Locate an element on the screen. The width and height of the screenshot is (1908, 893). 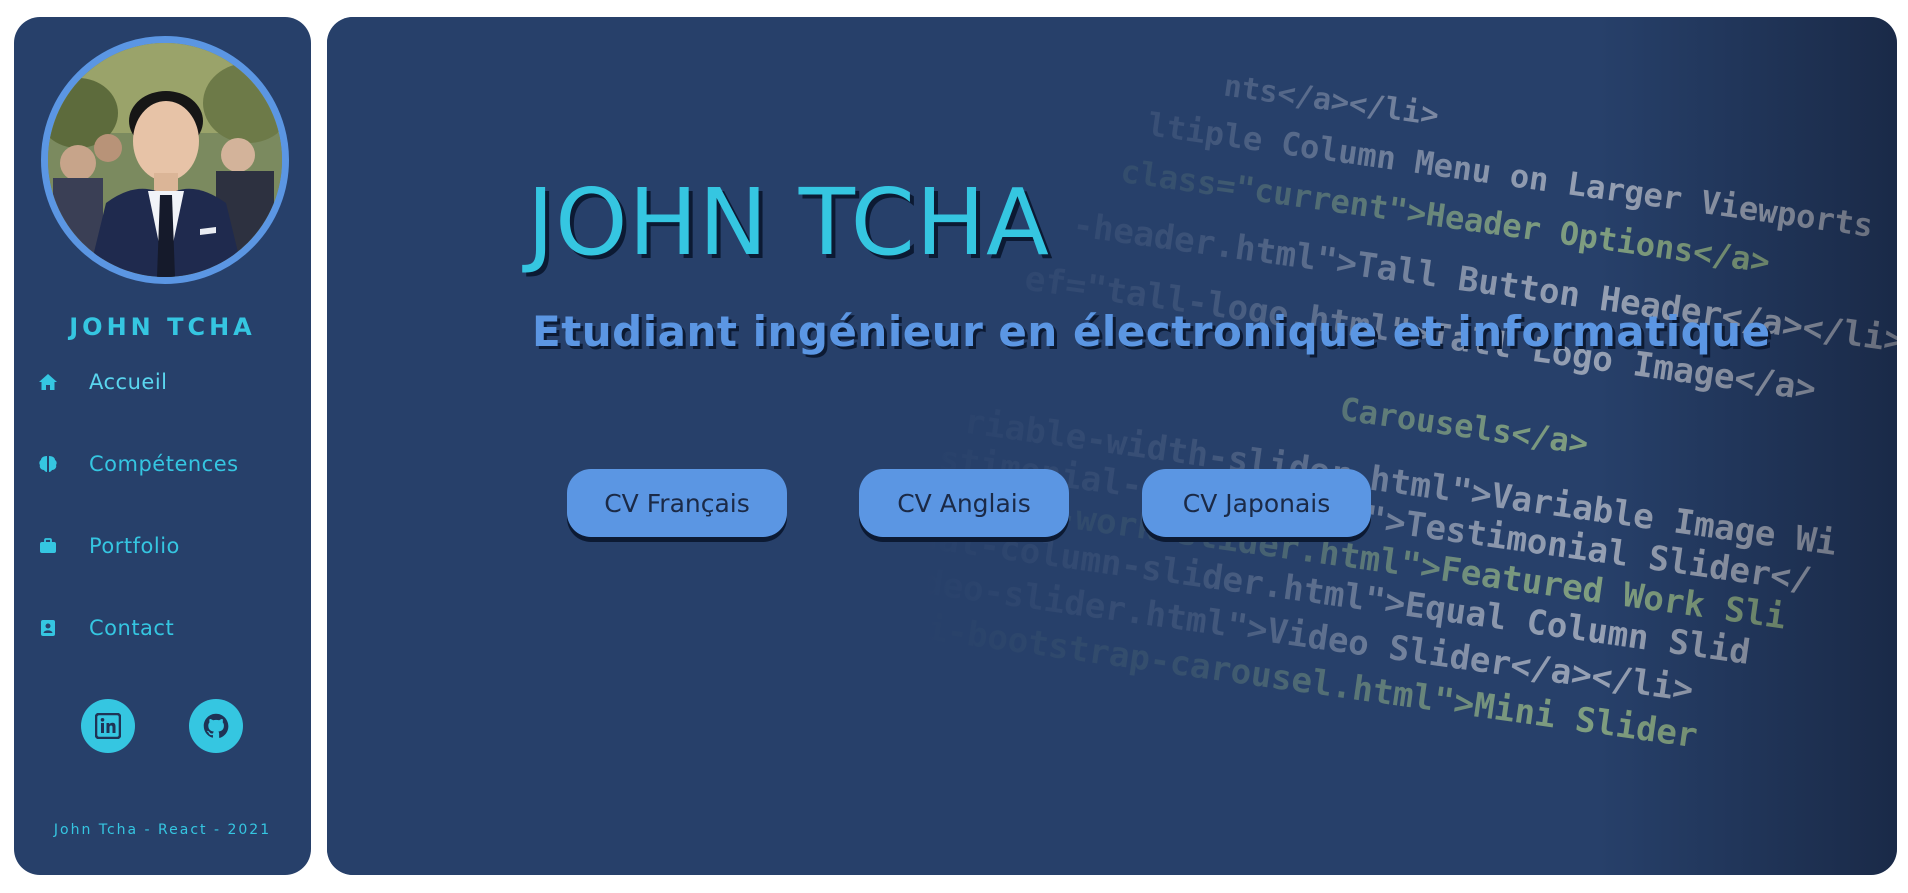
cv-anglais-button: CV Anglais is located at coordinates (964, 503).